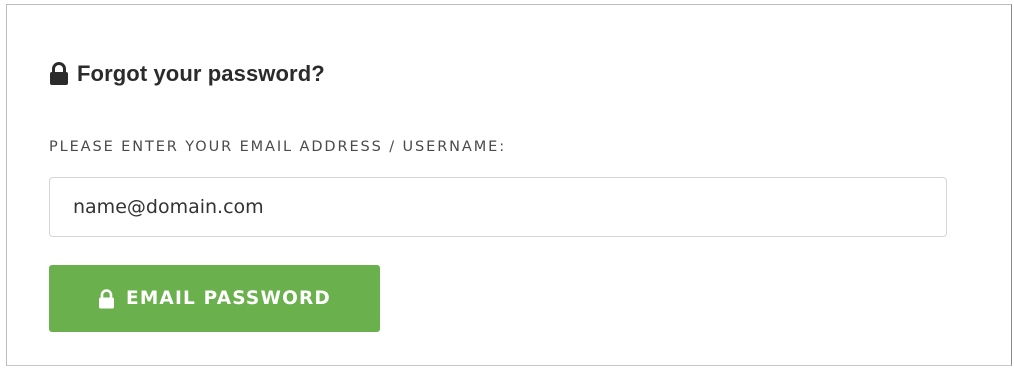 Image resolution: width=1014 pixels, height=369 pixels. Describe the element at coordinates (498, 207) in the screenshot. I see `email-field` at that location.